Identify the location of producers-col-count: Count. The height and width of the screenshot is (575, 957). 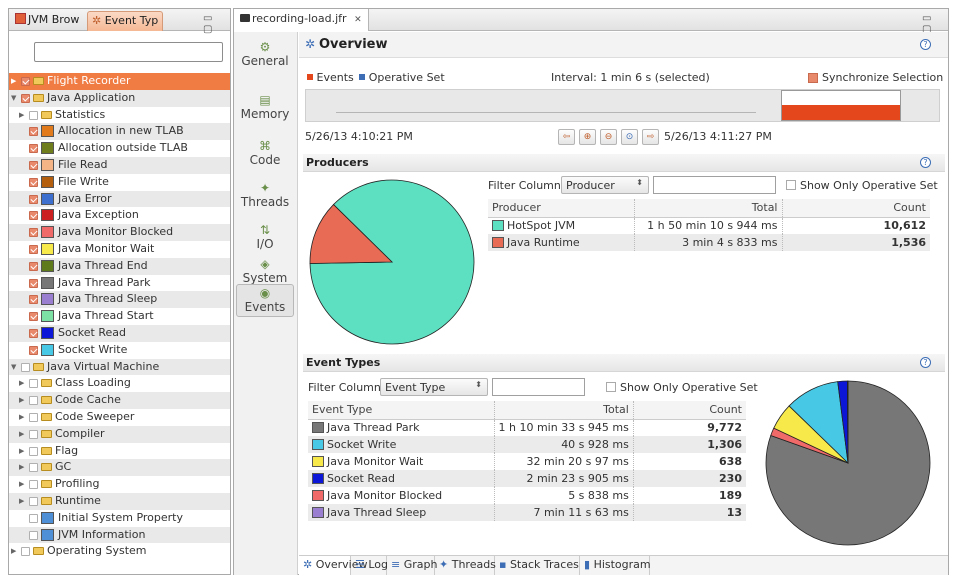
(856, 208).